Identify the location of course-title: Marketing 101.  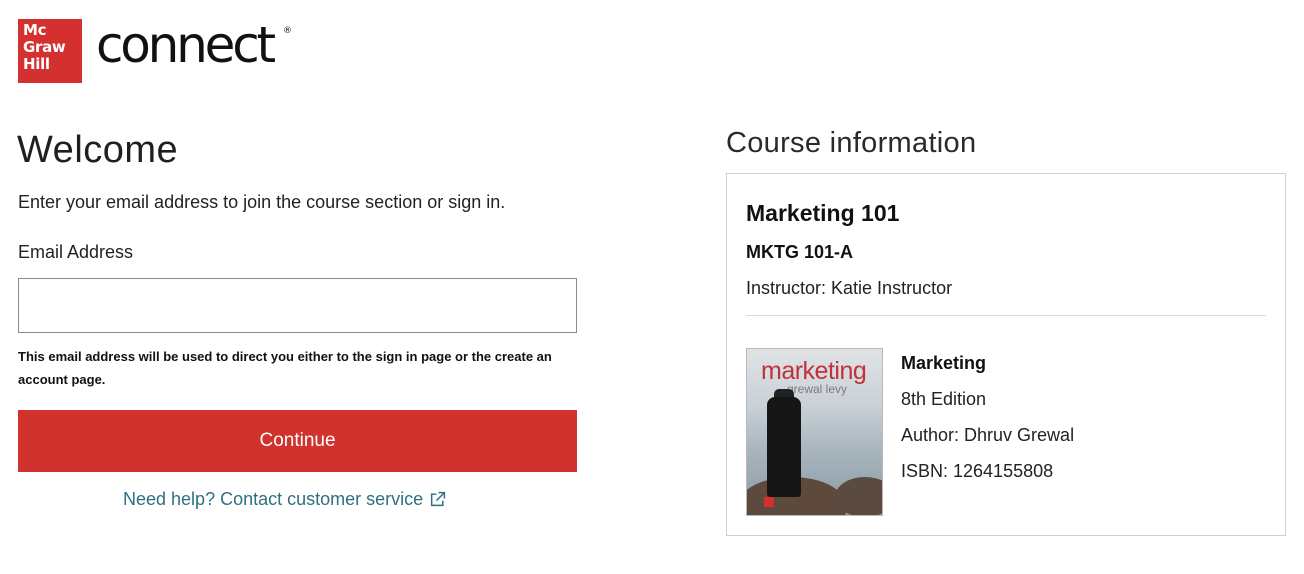
(823, 213).